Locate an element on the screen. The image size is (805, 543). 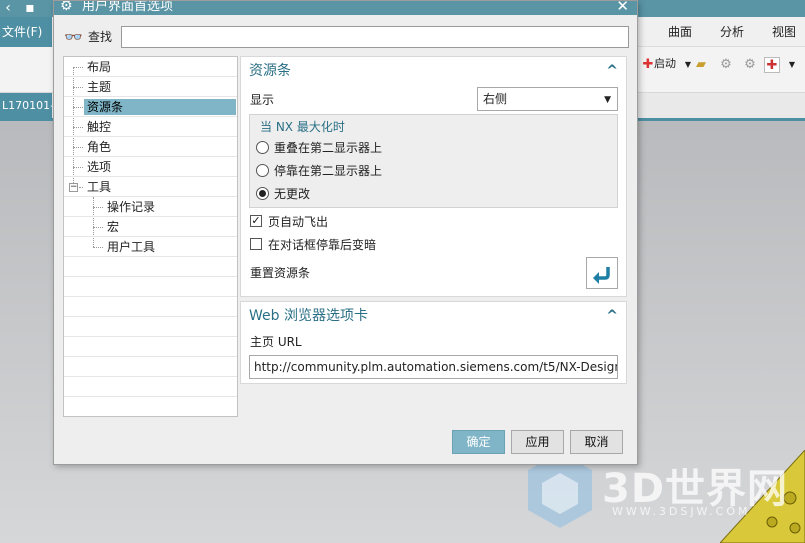
tree-item-label: 资源条 is located at coordinates (160, 107).